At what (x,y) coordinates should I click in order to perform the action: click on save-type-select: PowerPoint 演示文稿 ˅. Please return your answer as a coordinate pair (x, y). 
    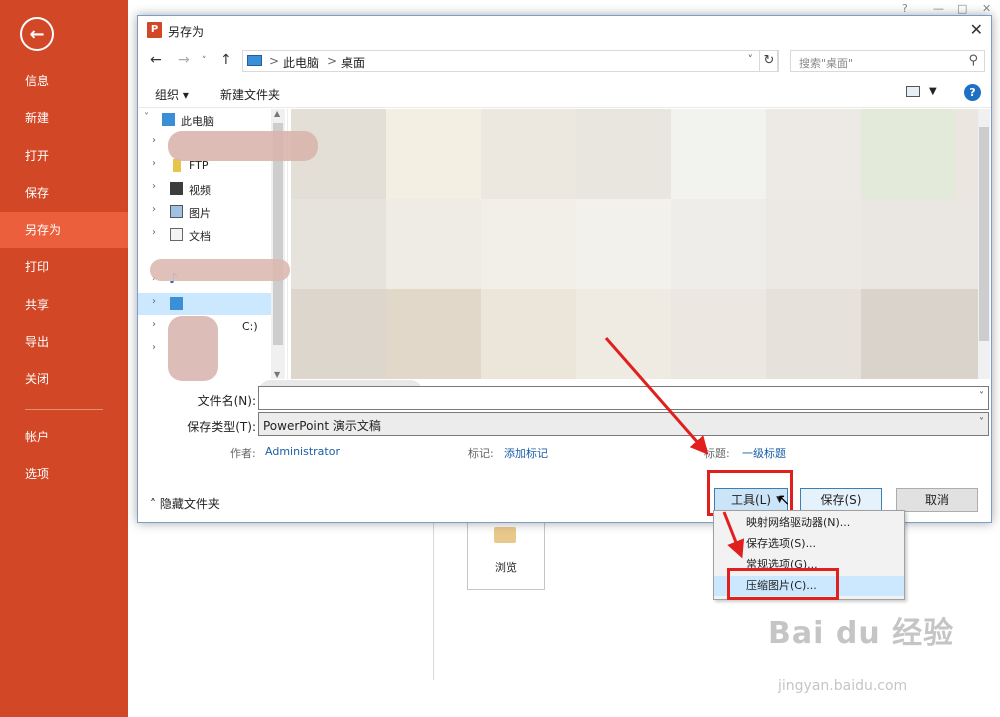
    Looking at the image, I should click on (623, 424).